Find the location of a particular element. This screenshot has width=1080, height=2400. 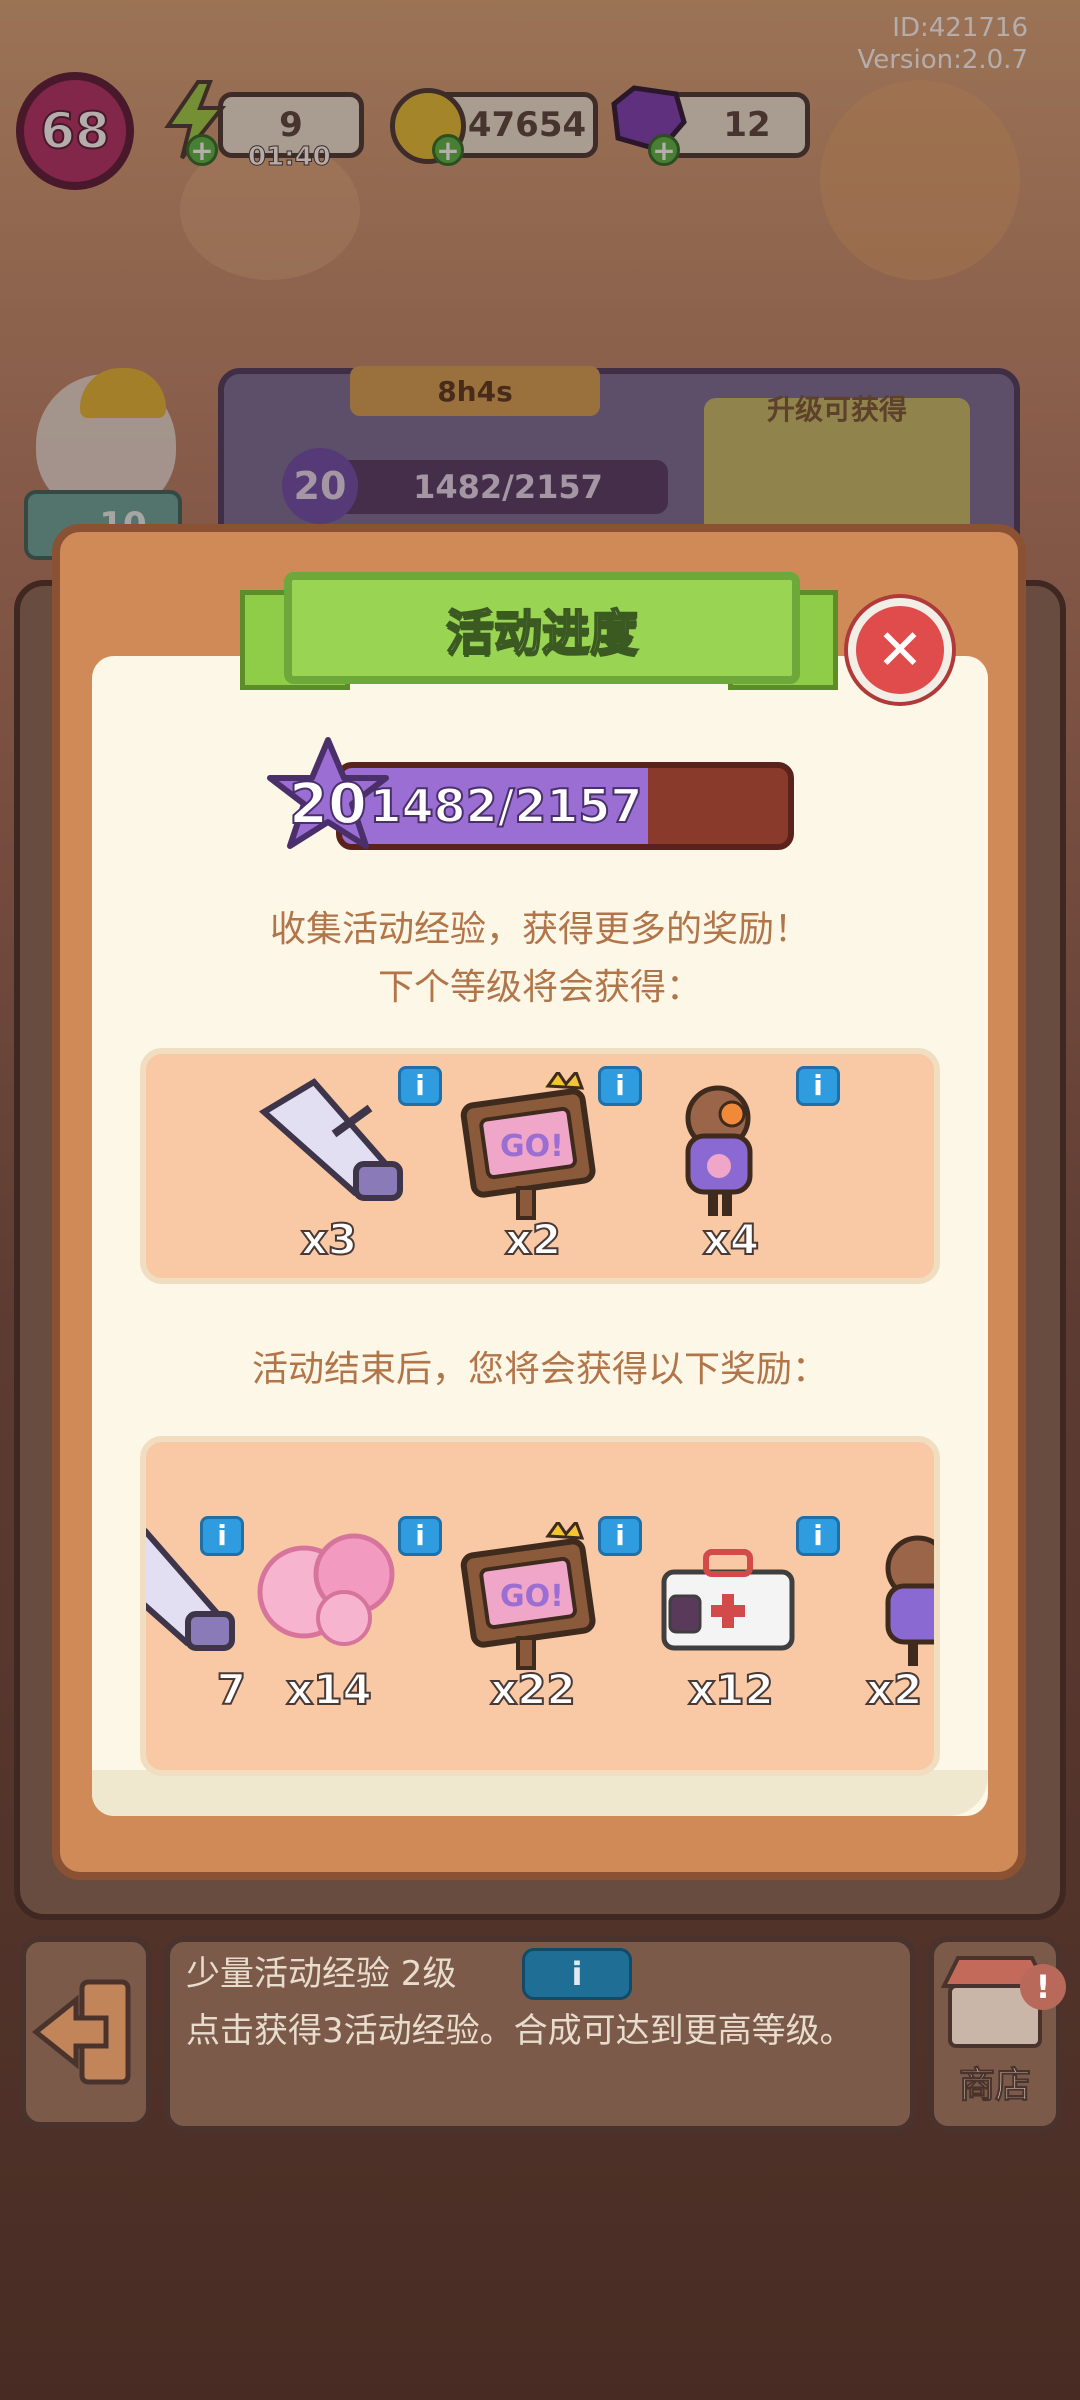

reward-item-go-sign: GO! x22 is located at coordinates (533, 1617).